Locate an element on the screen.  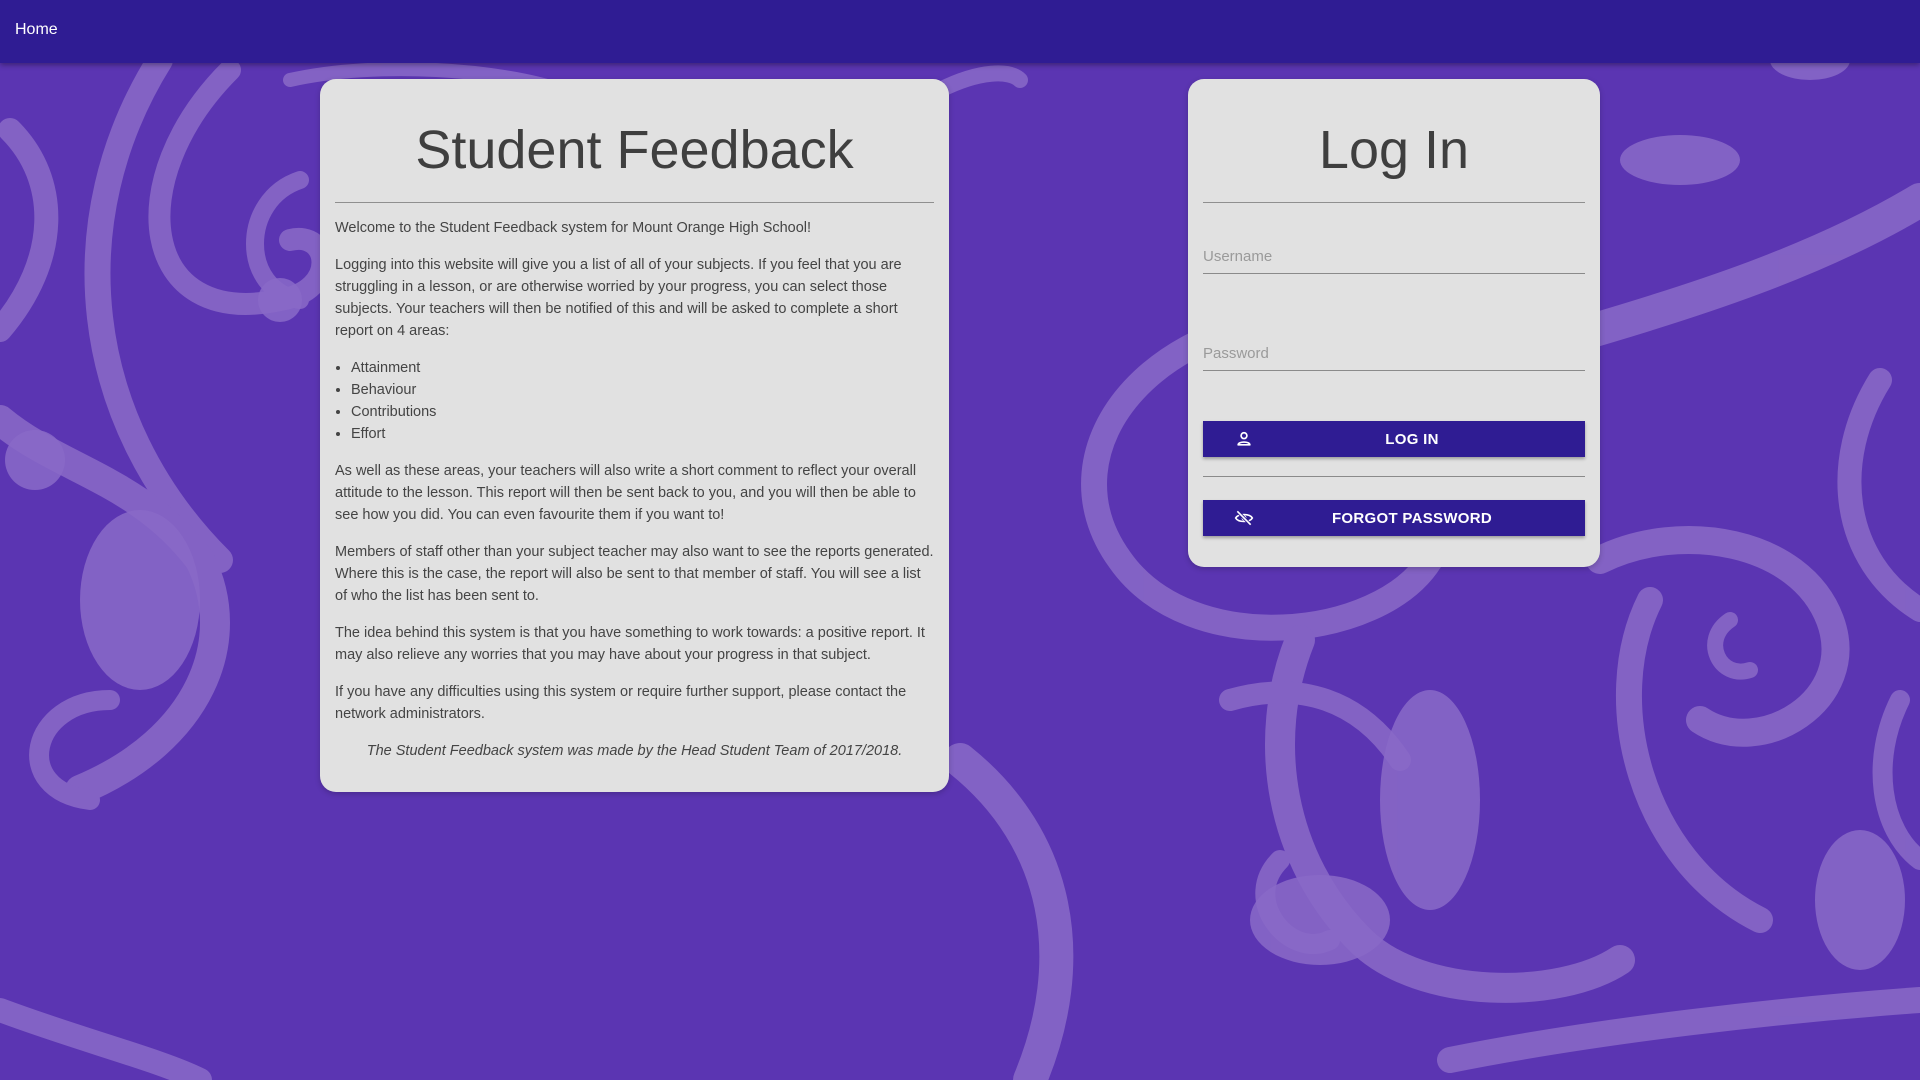
password-field-container is located at coordinates (1394, 335).